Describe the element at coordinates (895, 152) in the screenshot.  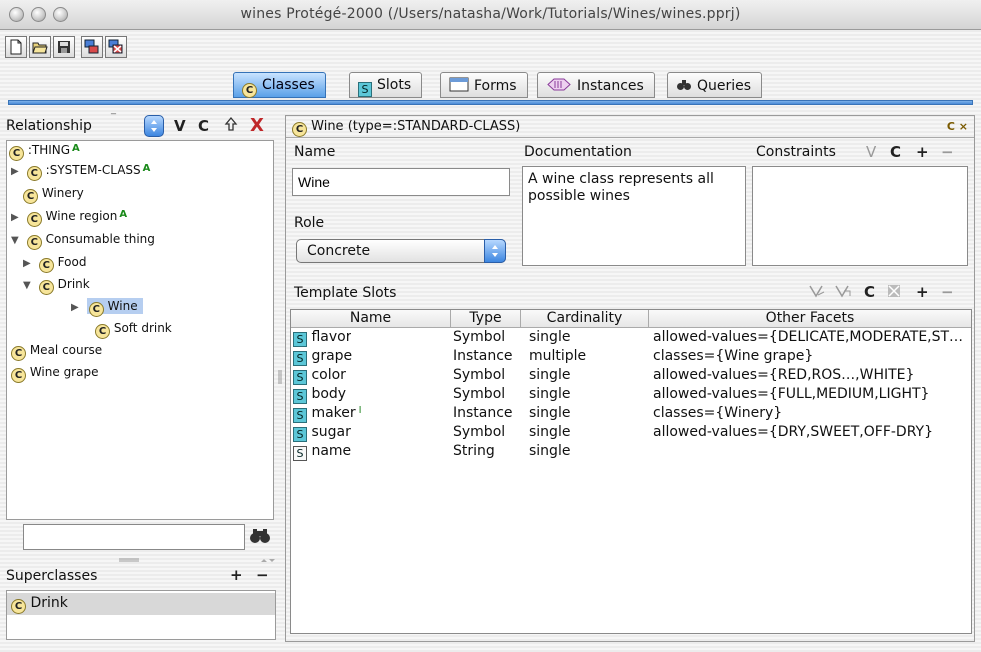
I see `create-constraint-button: C` at that location.